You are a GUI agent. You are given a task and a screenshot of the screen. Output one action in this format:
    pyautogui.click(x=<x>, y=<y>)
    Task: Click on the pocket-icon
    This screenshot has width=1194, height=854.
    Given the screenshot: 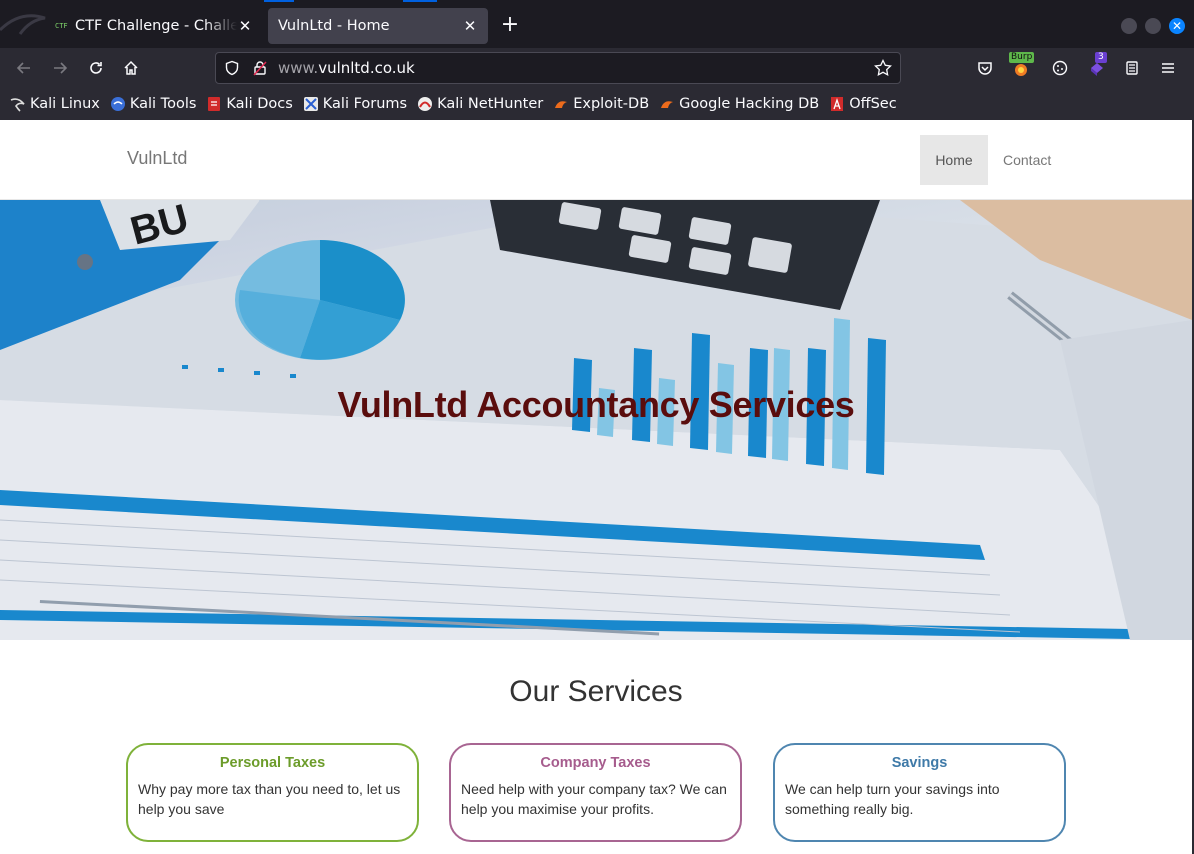 What is the action you would take?
    pyautogui.click(x=985, y=68)
    